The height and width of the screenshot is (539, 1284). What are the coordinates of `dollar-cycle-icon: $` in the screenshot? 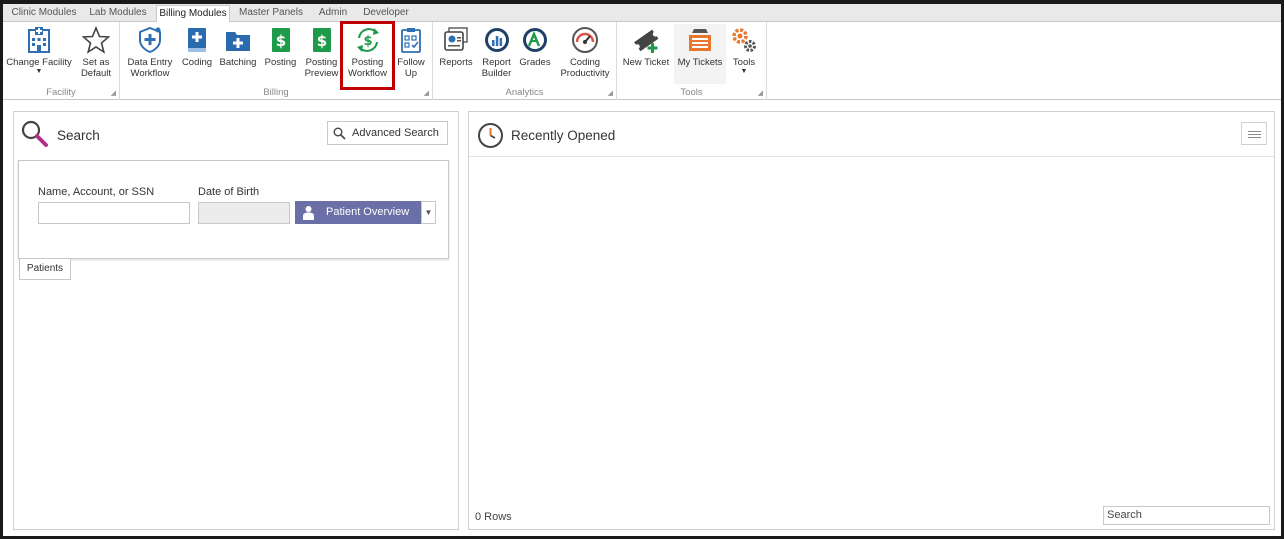 It's located at (367, 40).